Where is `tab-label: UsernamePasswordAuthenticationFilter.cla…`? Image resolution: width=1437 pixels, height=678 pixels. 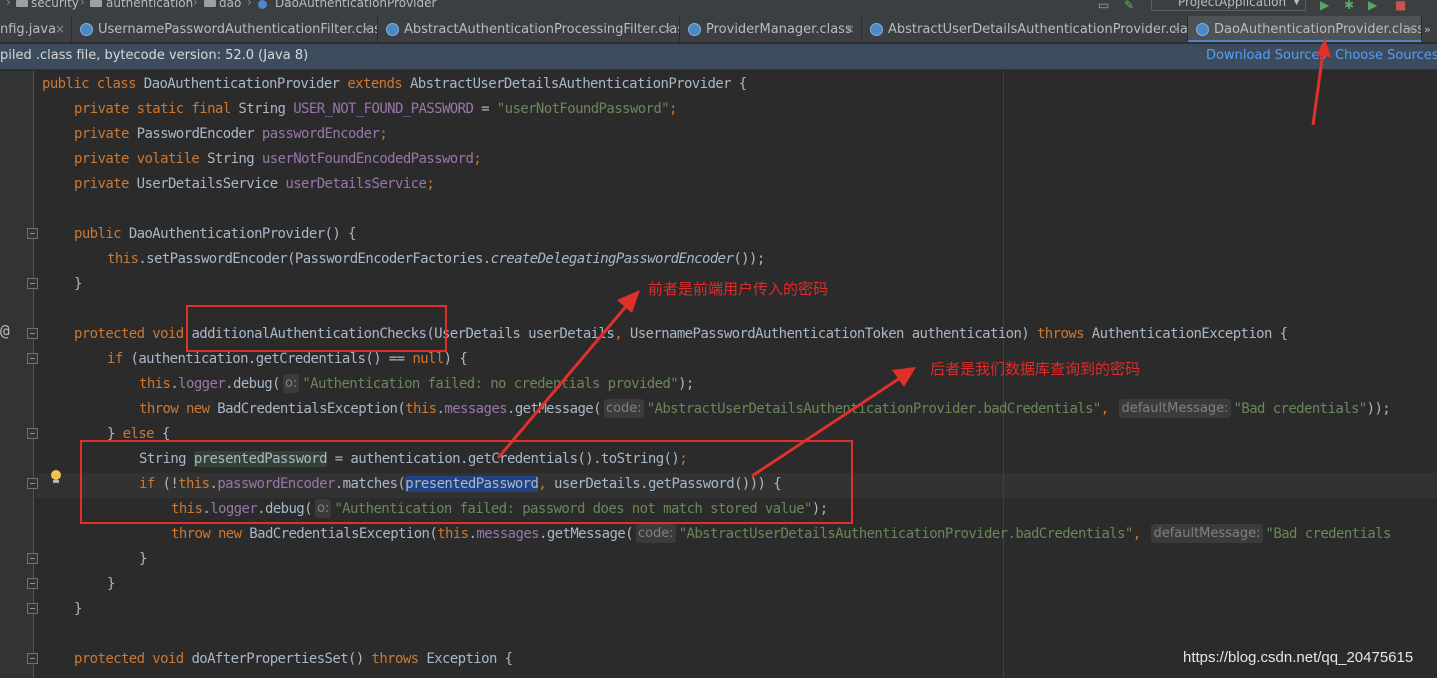 tab-label: UsernamePasswordAuthenticationFilter.cla… is located at coordinates (238, 29).